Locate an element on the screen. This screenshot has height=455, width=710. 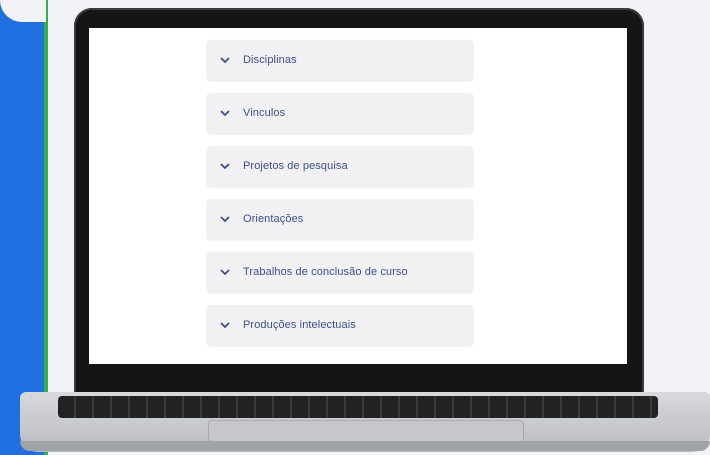
accordion-item-trabalhos-de-conclusao: Trabalhos de conclusão de curso is located at coordinates (340, 272).